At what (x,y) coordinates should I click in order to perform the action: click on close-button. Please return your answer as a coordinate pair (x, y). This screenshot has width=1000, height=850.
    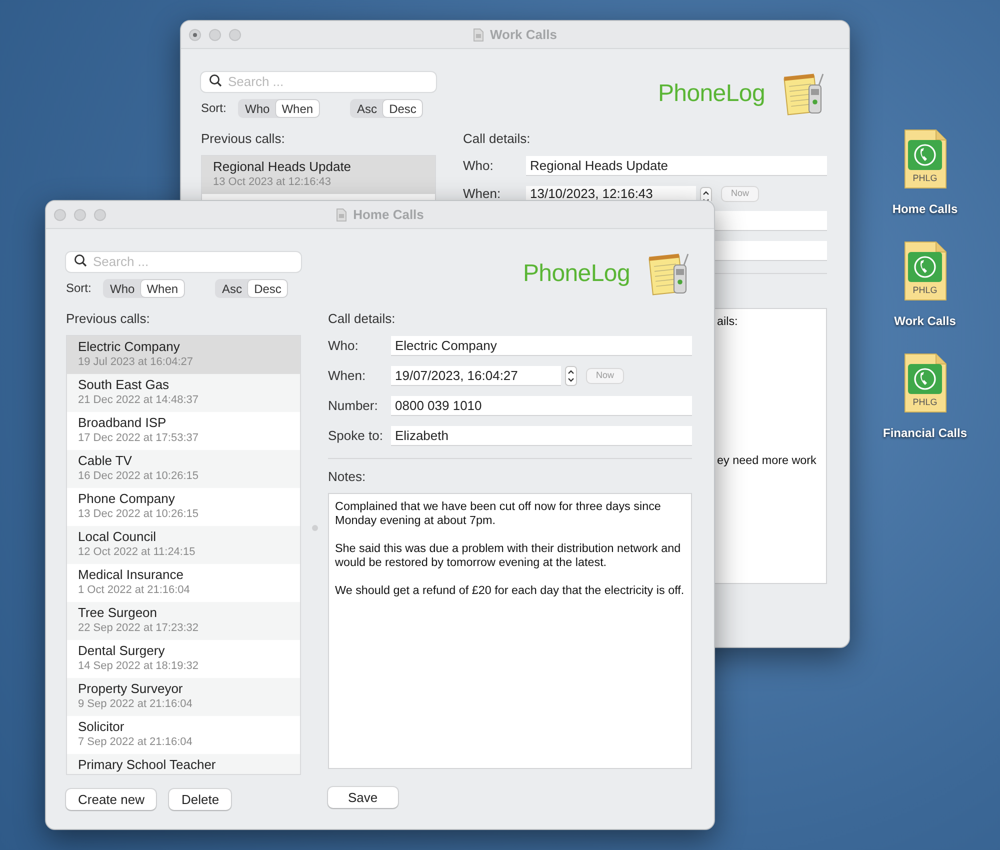
    Looking at the image, I should click on (195, 35).